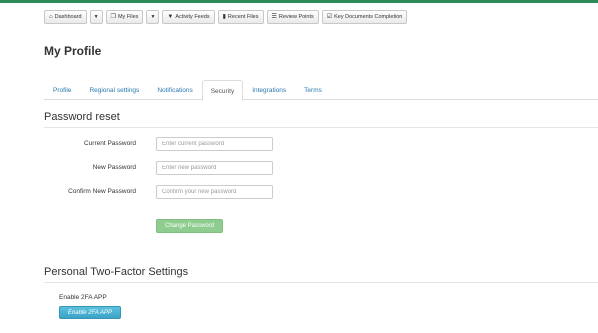  I want to click on dashboard-label: Dashboard, so click(68, 17).